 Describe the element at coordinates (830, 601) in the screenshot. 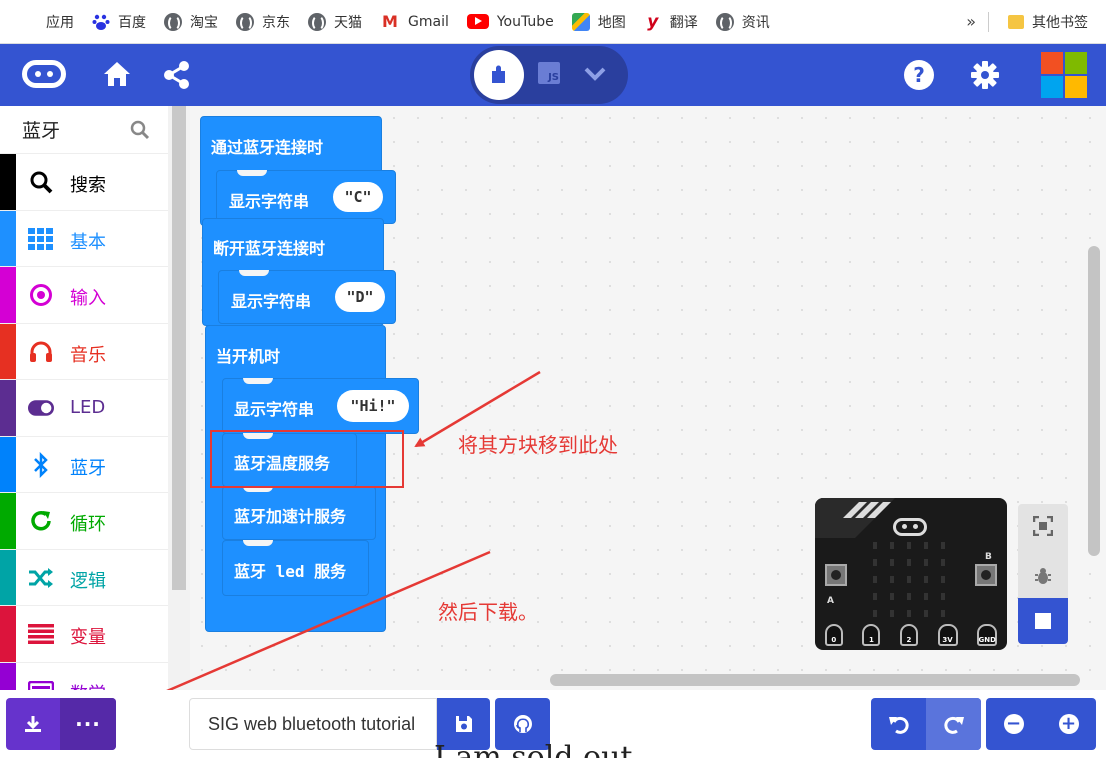

I see `button-a-label: A` at that location.